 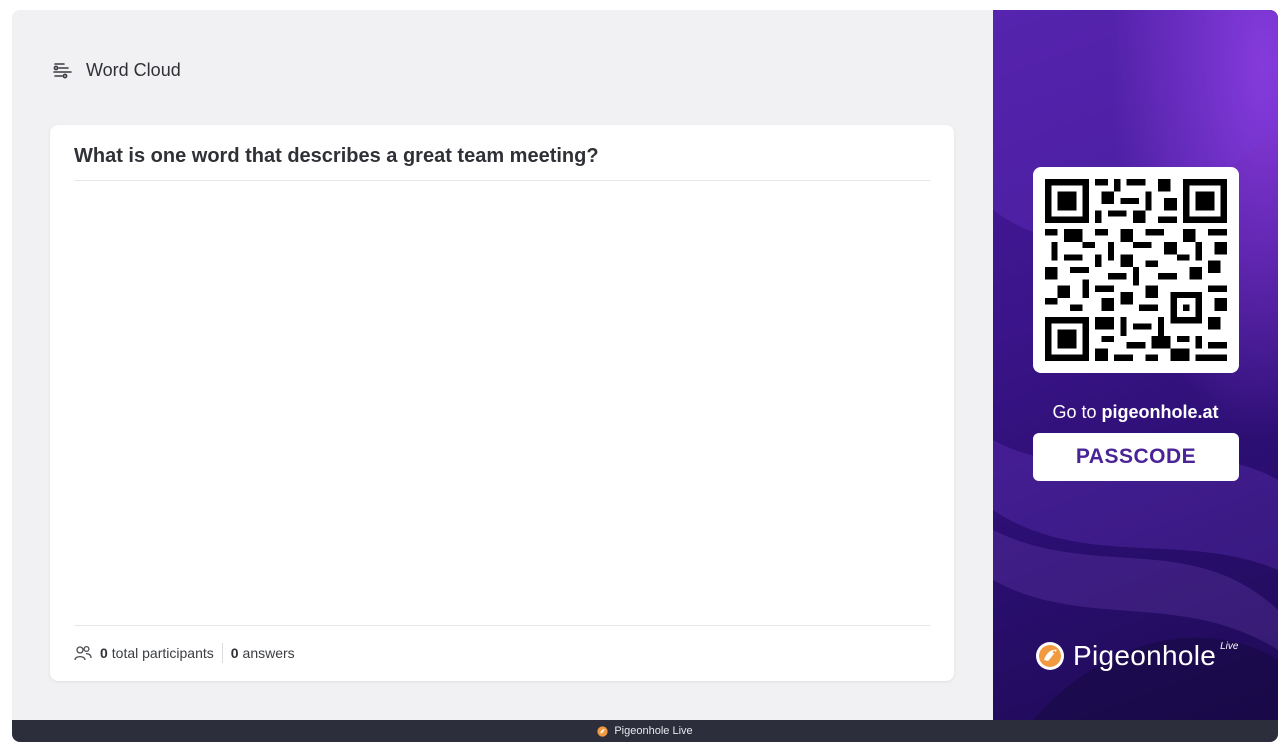 I want to click on brand-name: Pigeonhole, so click(x=1145, y=655).